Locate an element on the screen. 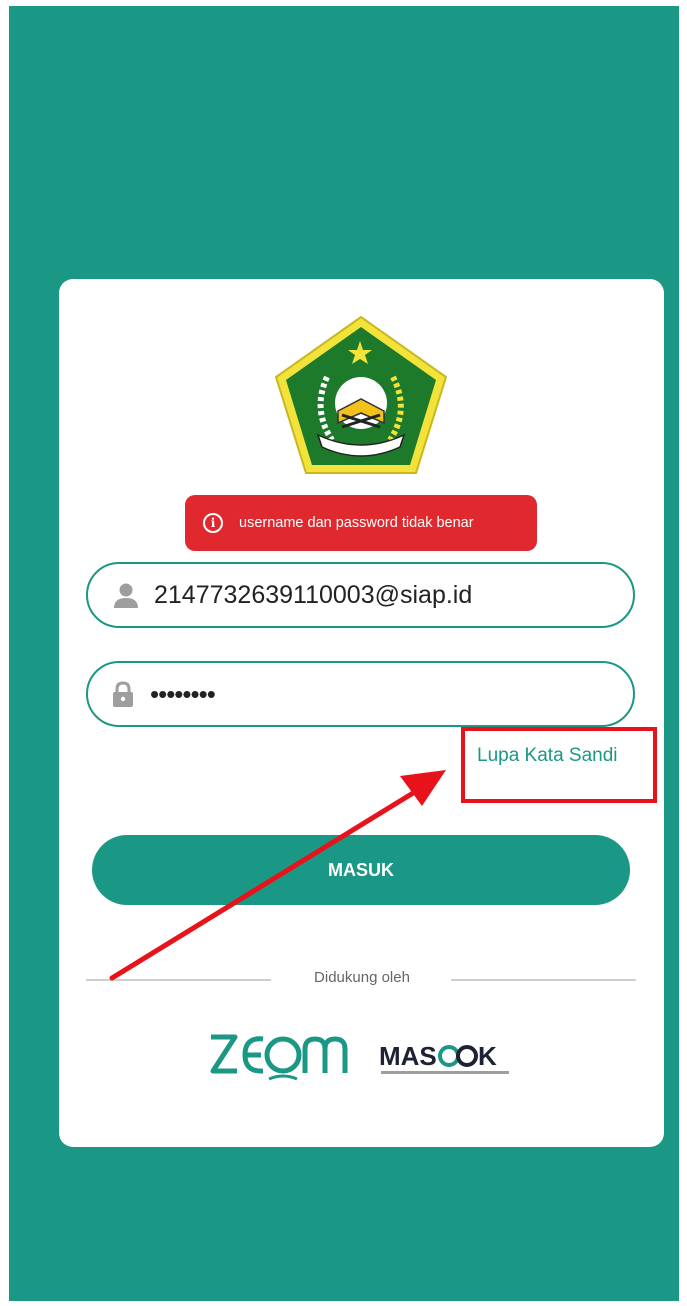 The height and width of the screenshot is (1306, 687). username-field: 2147732639110003@siap.id is located at coordinates (360, 595).